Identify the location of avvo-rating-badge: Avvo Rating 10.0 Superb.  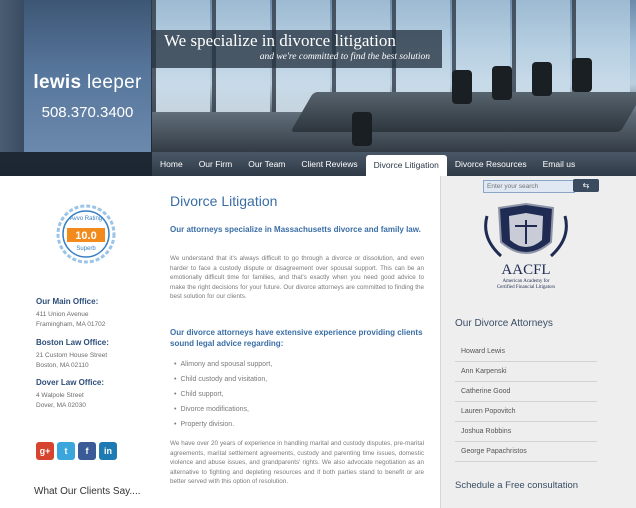
(86, 234).